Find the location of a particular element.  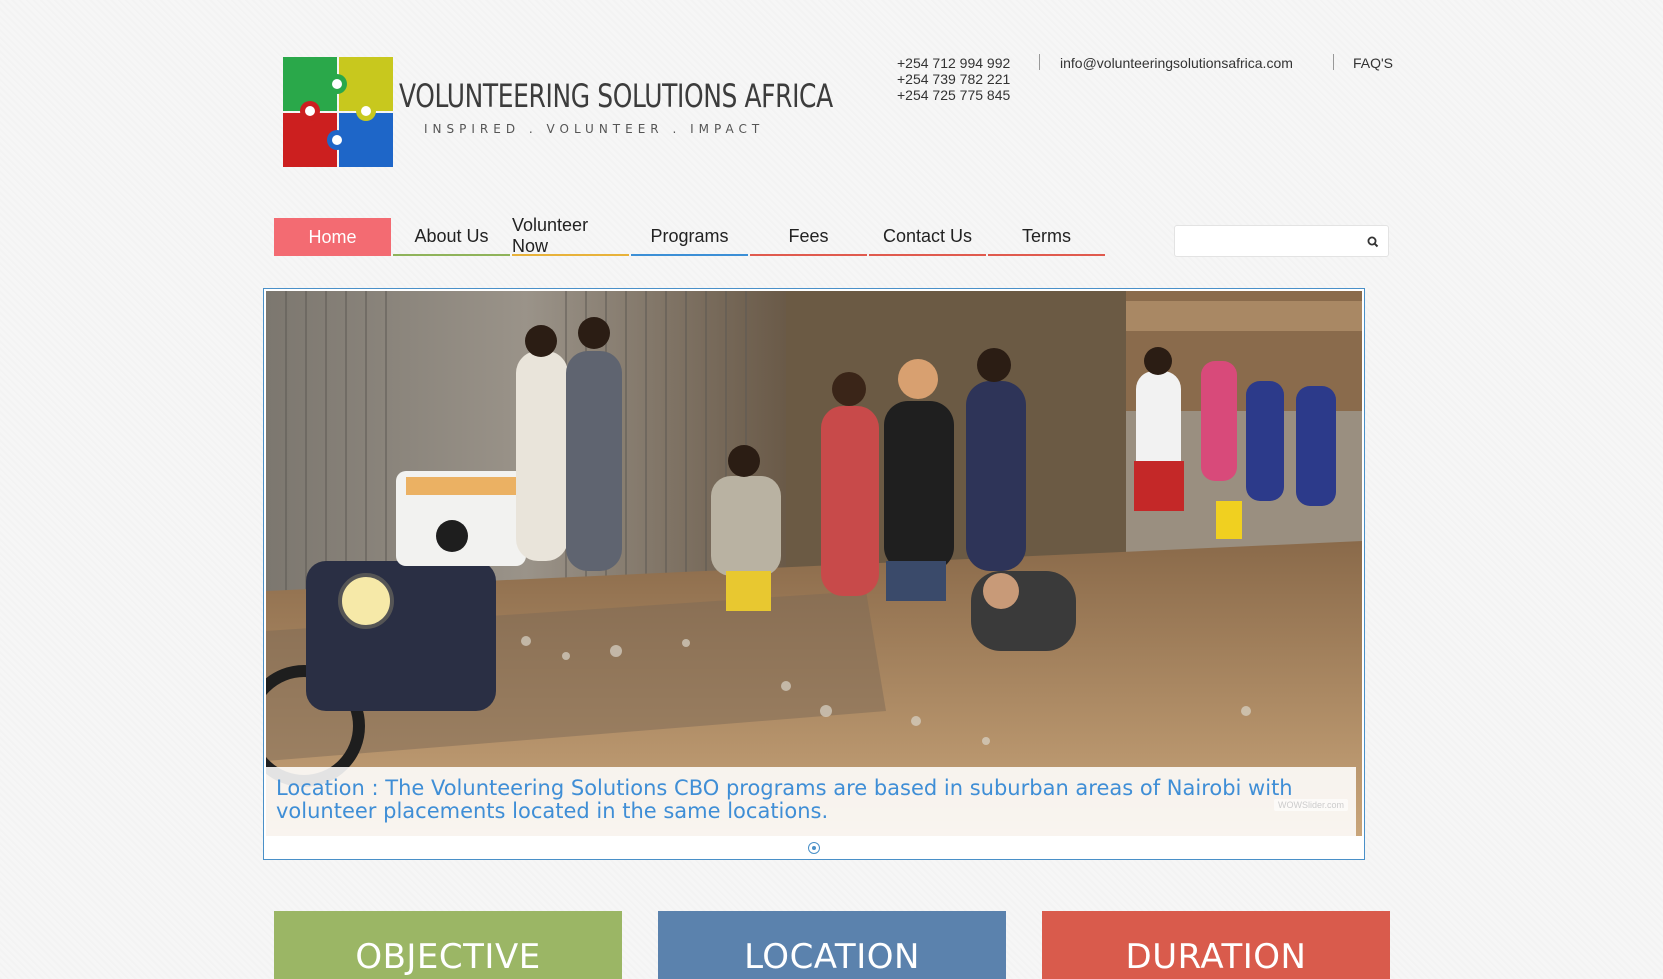

slider-dot-active is located at coordinates (814, 848).